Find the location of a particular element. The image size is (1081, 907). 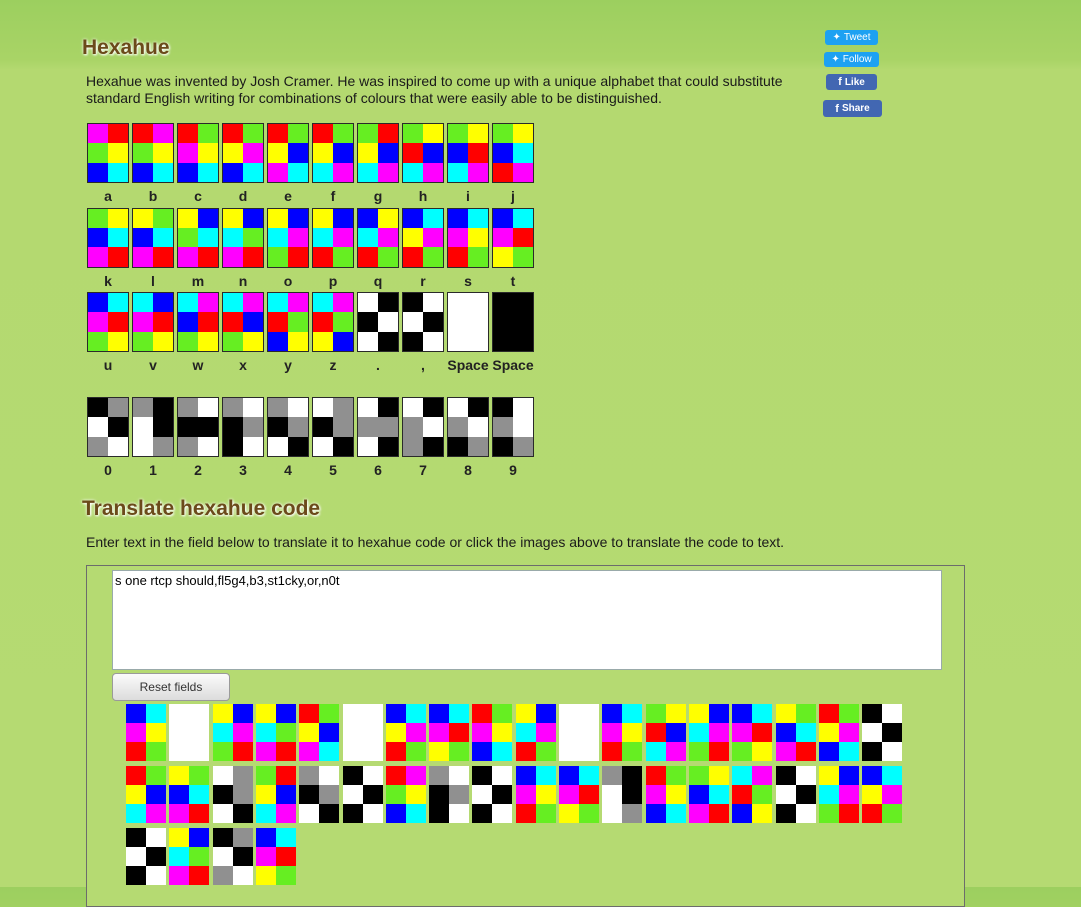

glyph-cell-g: g is located at coordinates (378, 164).